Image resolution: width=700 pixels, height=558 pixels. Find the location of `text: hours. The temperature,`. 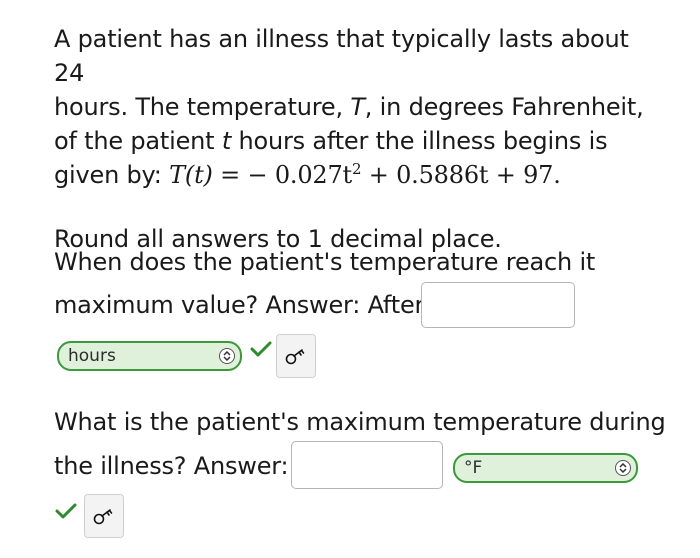

text: hours. The temperature, is located at coordinates (202, 107).